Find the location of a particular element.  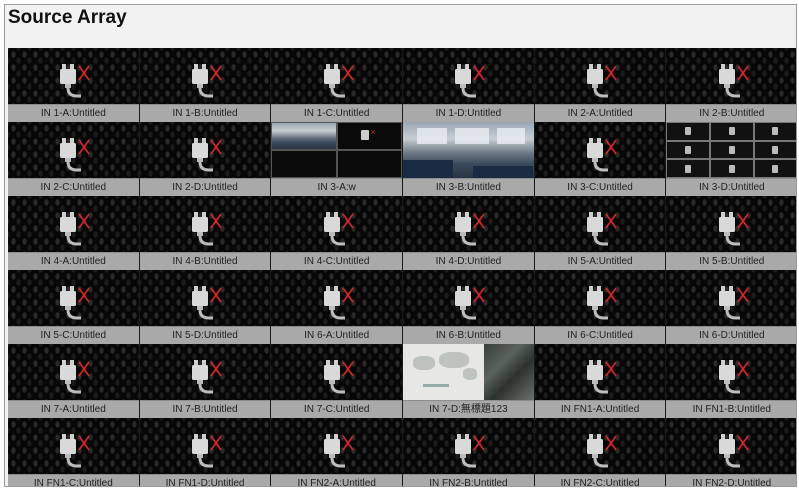

source-label: IN FN2-B:Untitled is located at coordinates (468, 480).